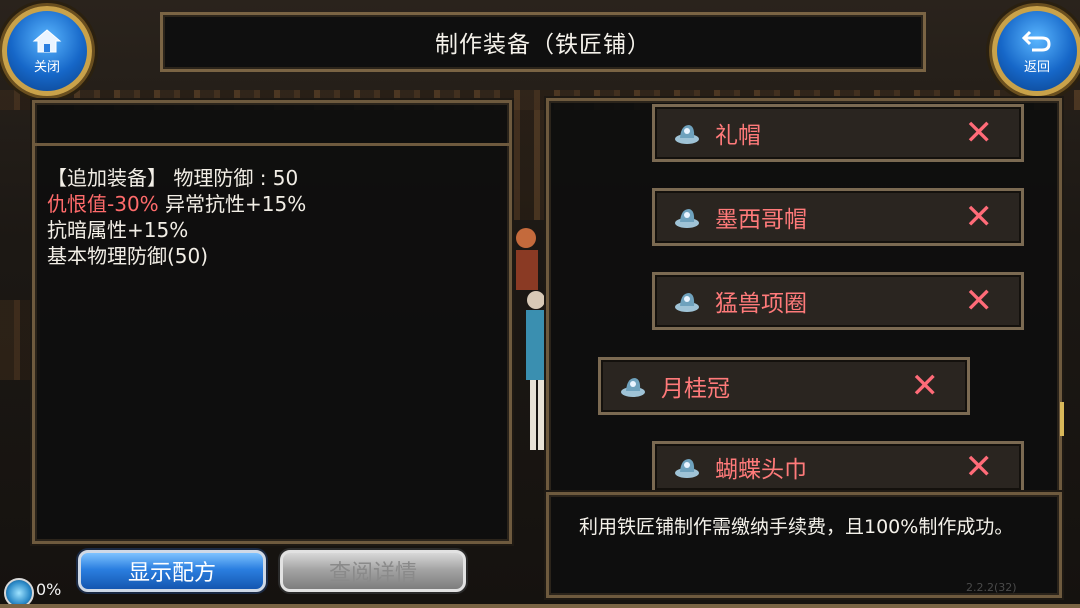  What do you see at coordinates (46, 67) in the screenshot?
I see `close-button-label: 关闭` at bounding box center [46, 67].